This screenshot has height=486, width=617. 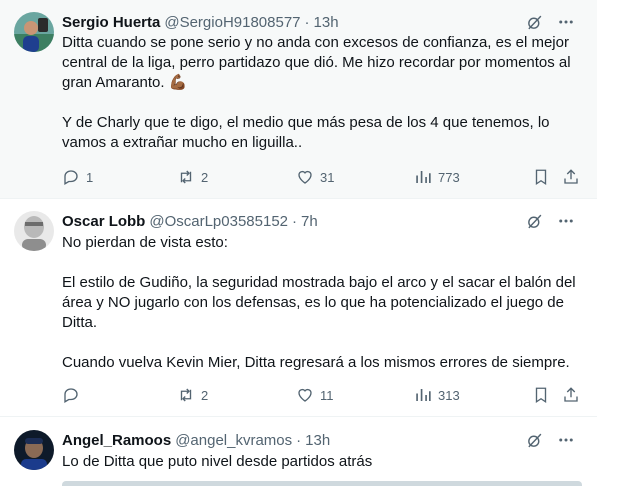 I want to click on views-button: 313, so click(x=437, y=395).